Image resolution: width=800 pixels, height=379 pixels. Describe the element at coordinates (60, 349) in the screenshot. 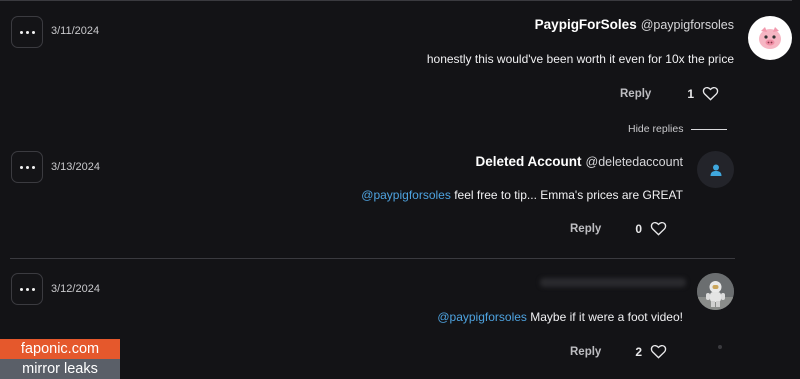

I see `watermark-site: faponic.com` at that location.